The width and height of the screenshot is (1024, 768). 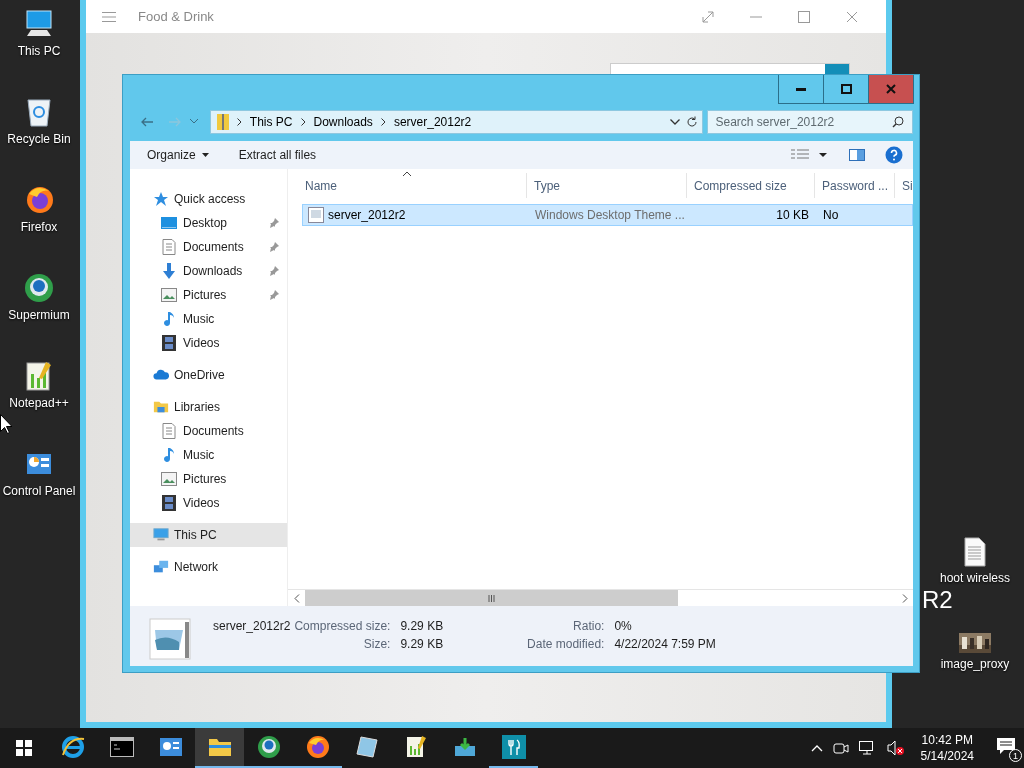 I want to click on minimize-button, so click(x=801, y=89).